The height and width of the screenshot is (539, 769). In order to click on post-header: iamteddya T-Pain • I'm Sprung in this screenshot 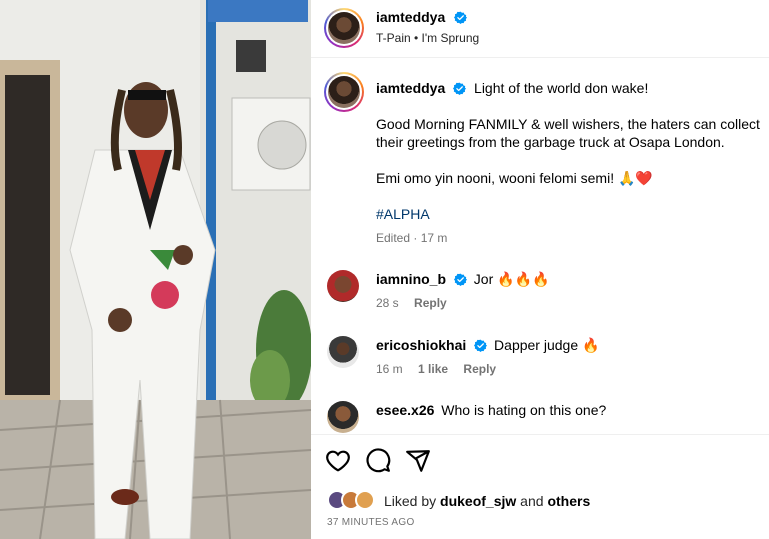, I will do `click(540, 29)`.